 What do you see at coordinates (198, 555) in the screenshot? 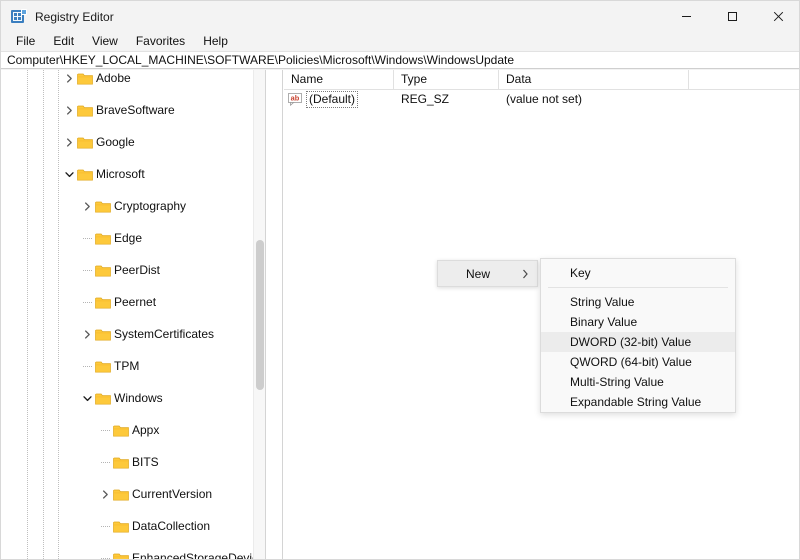
I see `tree-item-label: EnhancedStorageDevices` at bounding box center [198, 555].